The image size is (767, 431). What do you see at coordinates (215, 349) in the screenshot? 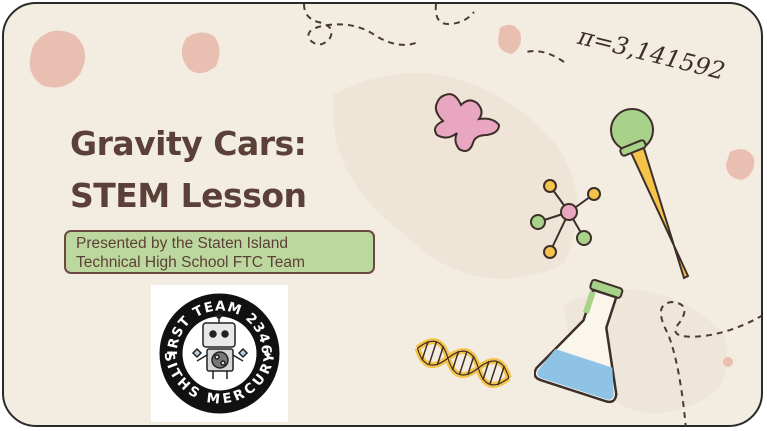
I see `team-logo-badge: FIRST TEAM 23463 SITHS MERCURY ✦ ✦` at bounding box center [215, 349].